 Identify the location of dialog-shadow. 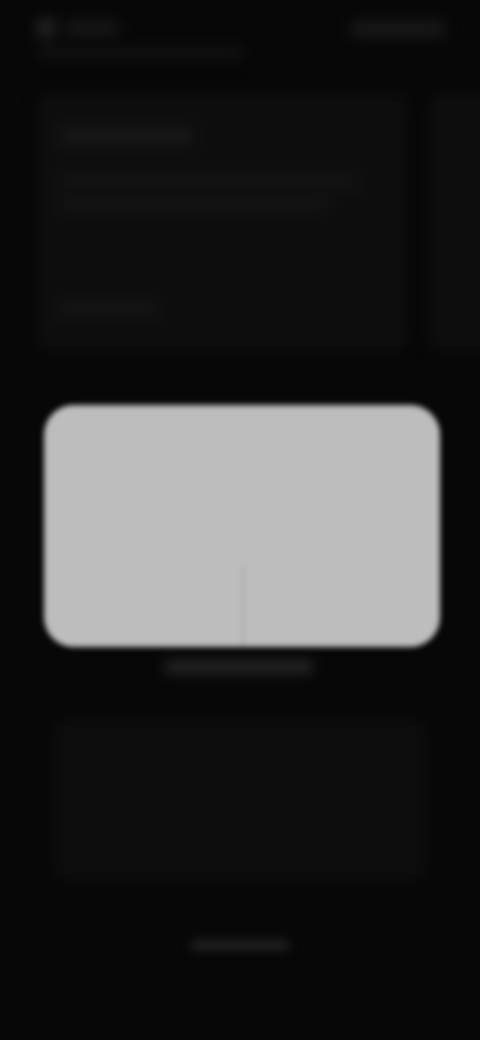
(239, 667).